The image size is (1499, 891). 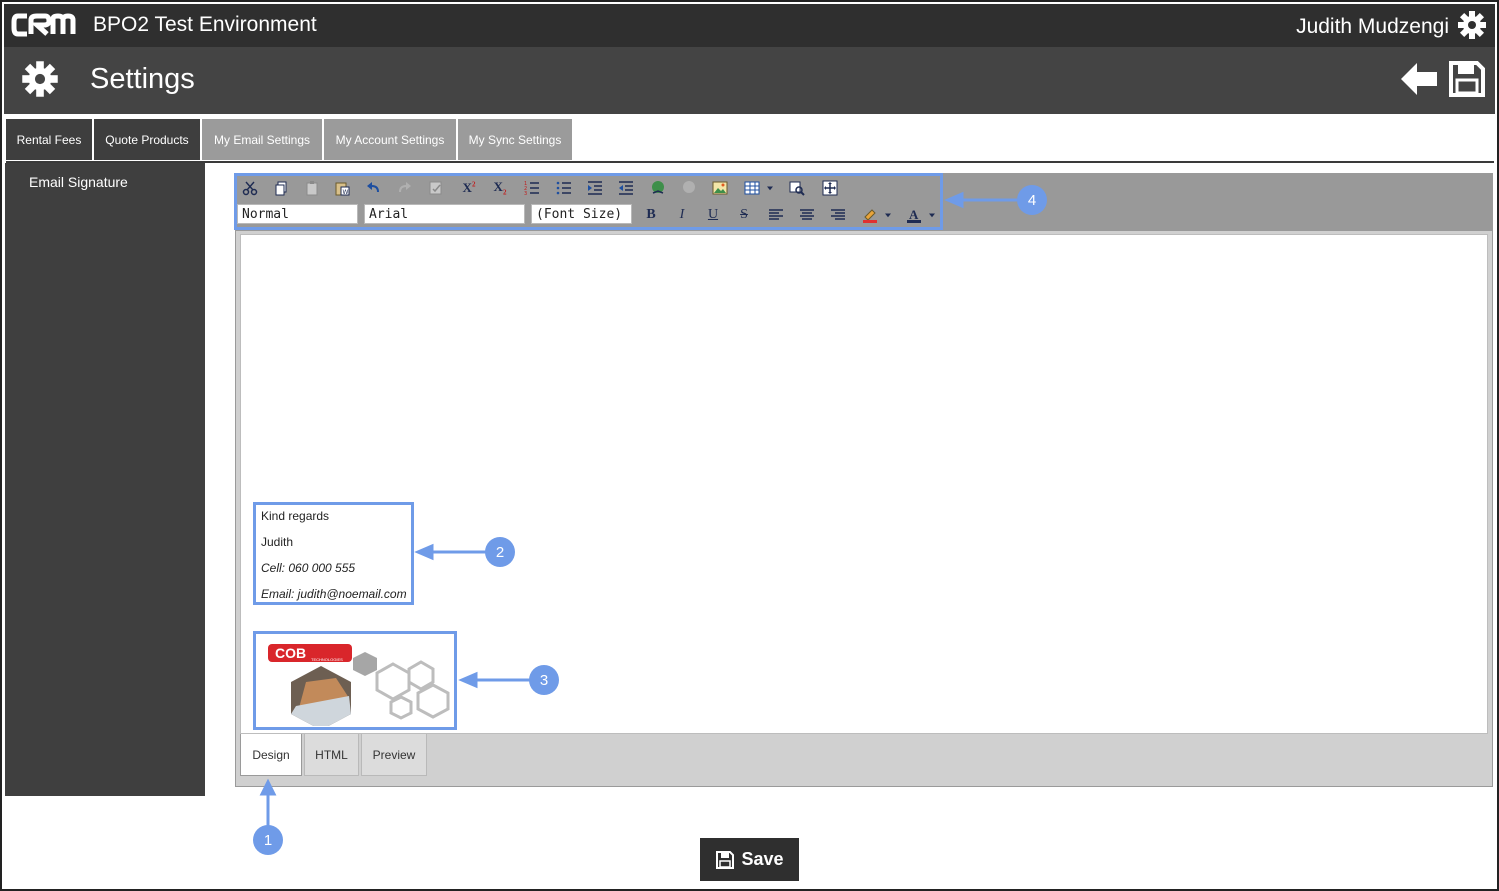 What do you see at coordinates (78, 182) in the screenshot?
I see `sidebar-item-email-signature: Email Signature` at bounding box center [78, 182].